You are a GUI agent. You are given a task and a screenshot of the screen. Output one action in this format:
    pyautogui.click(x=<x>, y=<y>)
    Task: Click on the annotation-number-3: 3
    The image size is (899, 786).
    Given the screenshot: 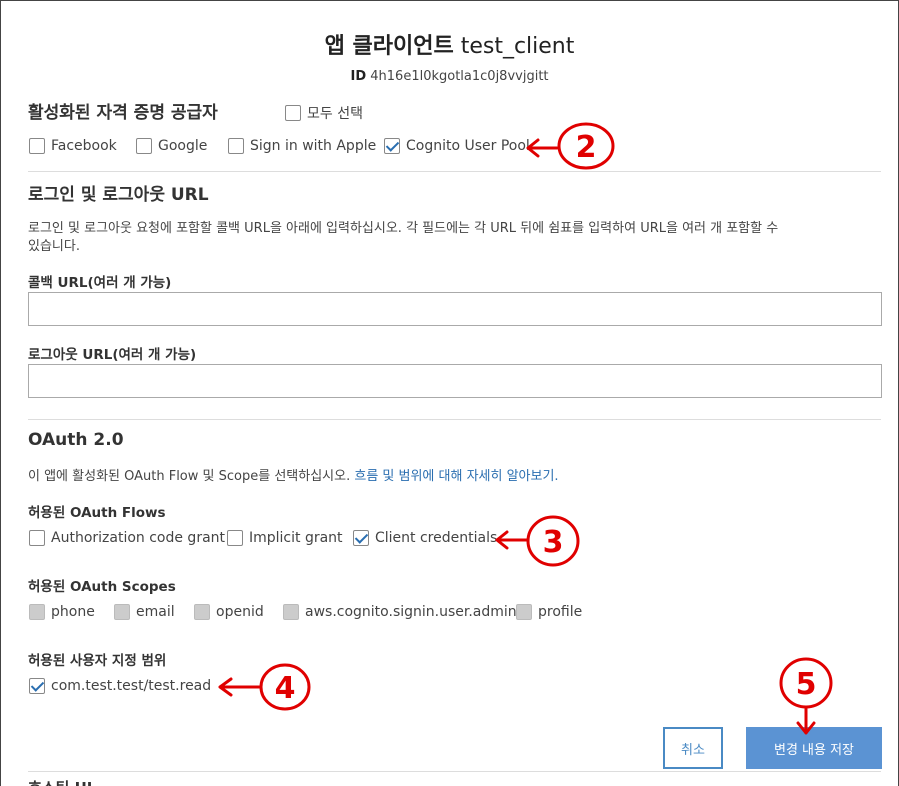 What is the action you would take?
    pyautogui.click(x=553, y=542)
    